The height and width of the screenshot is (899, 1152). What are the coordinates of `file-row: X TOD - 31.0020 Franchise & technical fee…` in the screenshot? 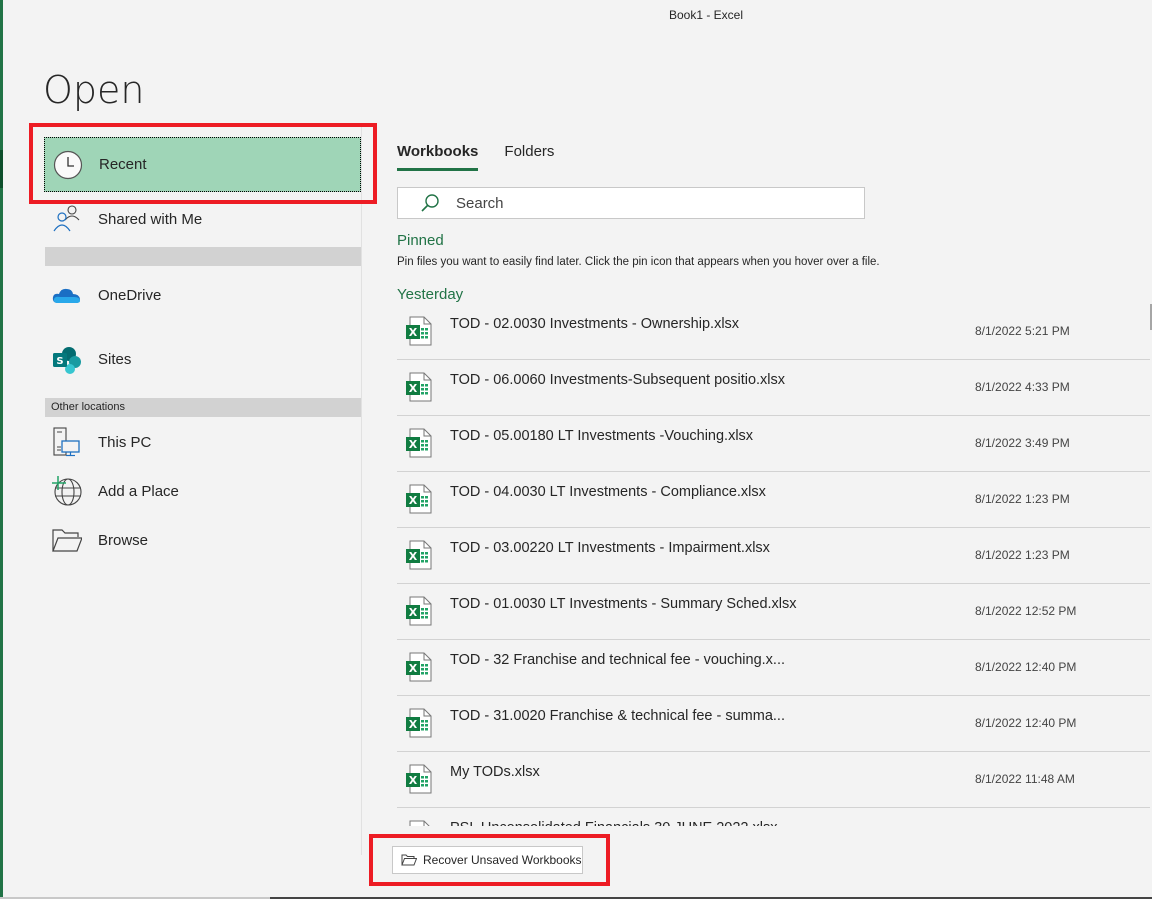 It's located at (773, 724).